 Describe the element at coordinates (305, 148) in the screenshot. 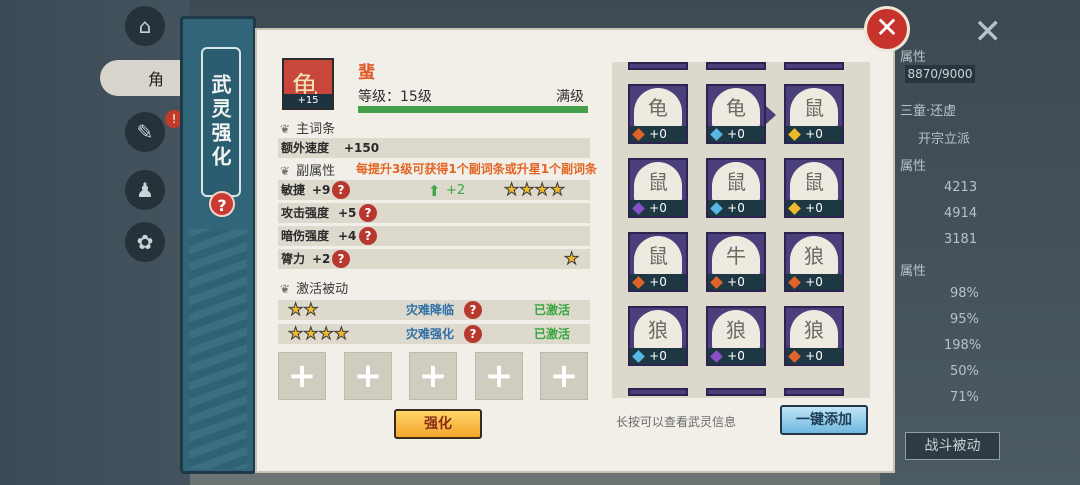

I see `main-affix-label: 额外速度` at that location.